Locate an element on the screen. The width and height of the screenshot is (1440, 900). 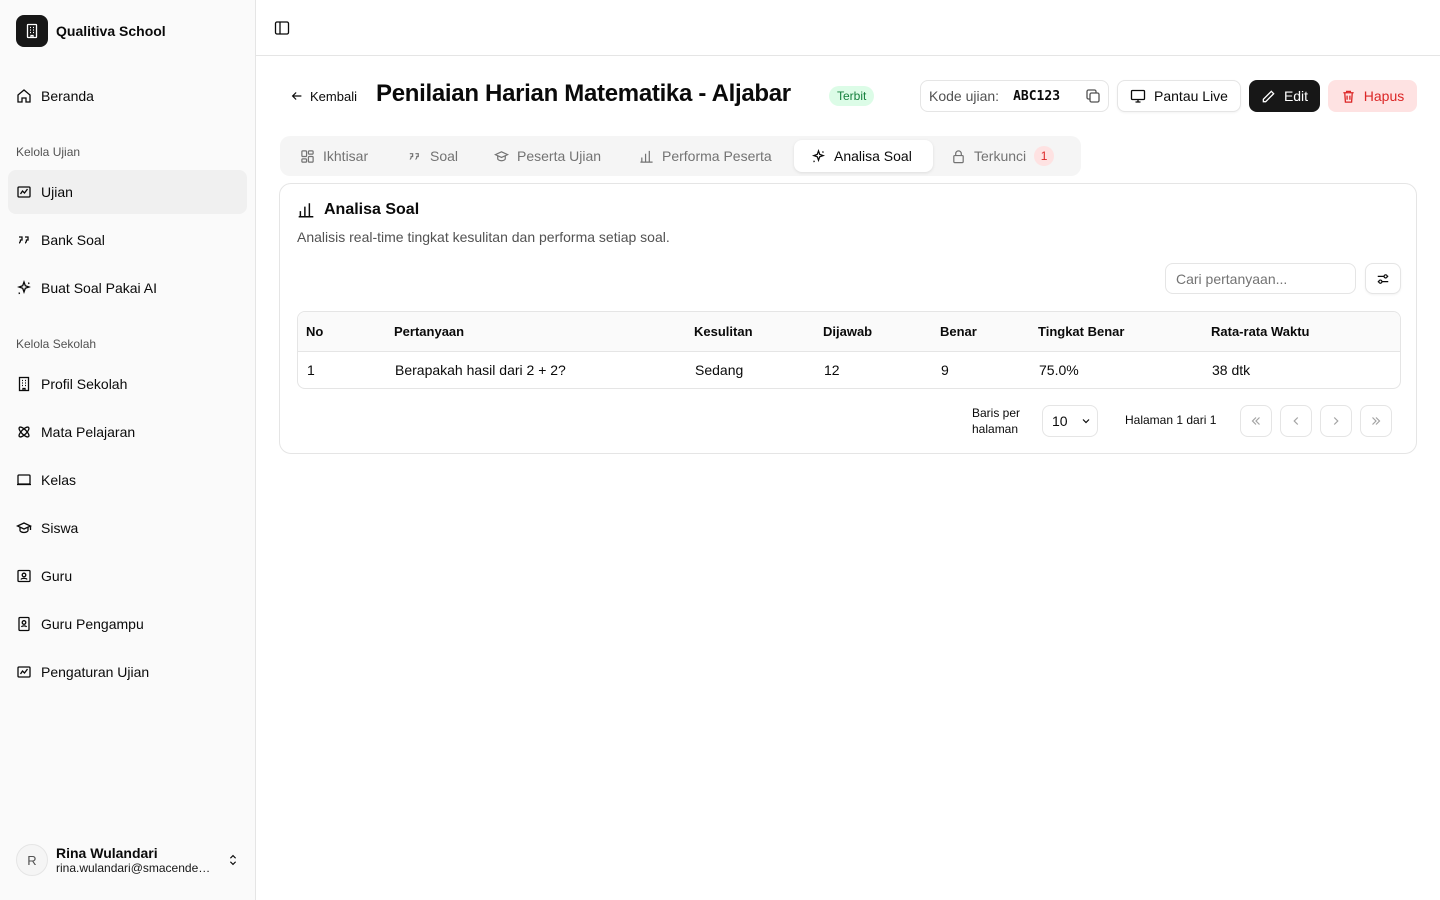
sidebar-item-profil-sekolah: Profil Sekolah is located at coordinates (127, 384).